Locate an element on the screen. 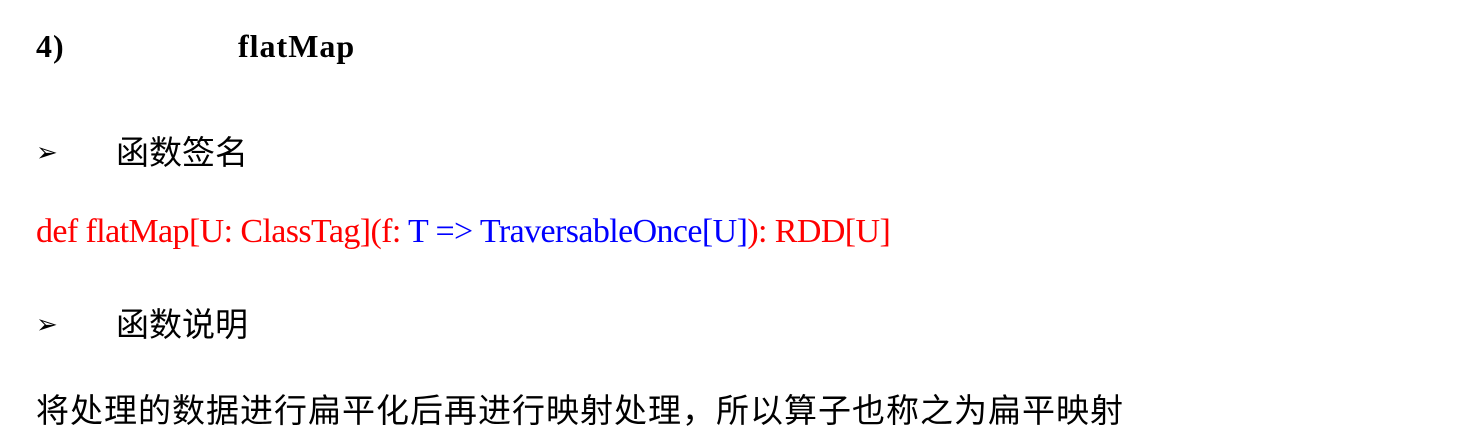 This screenshot has width=1477, height=432. signature-param-type: T => TraversableOnce[U] is located at coordinates (578, 231).